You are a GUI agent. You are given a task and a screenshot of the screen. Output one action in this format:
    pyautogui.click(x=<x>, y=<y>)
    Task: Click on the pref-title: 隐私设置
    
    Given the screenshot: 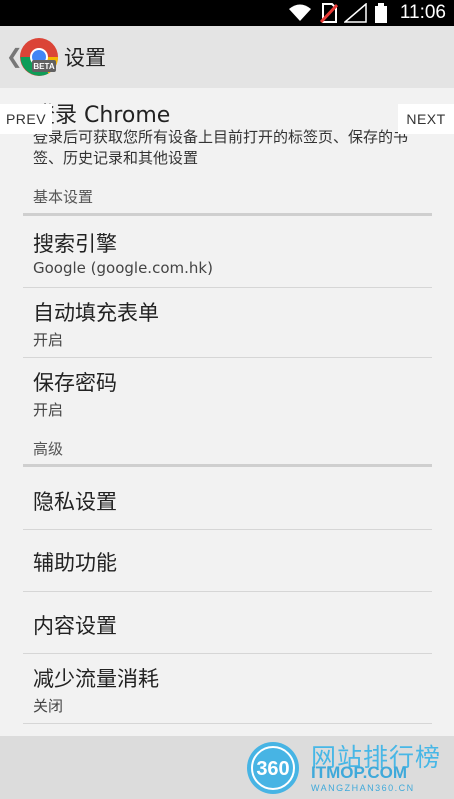 What is the action you would take?
    pyautogui.click(x=75, y=502)
    